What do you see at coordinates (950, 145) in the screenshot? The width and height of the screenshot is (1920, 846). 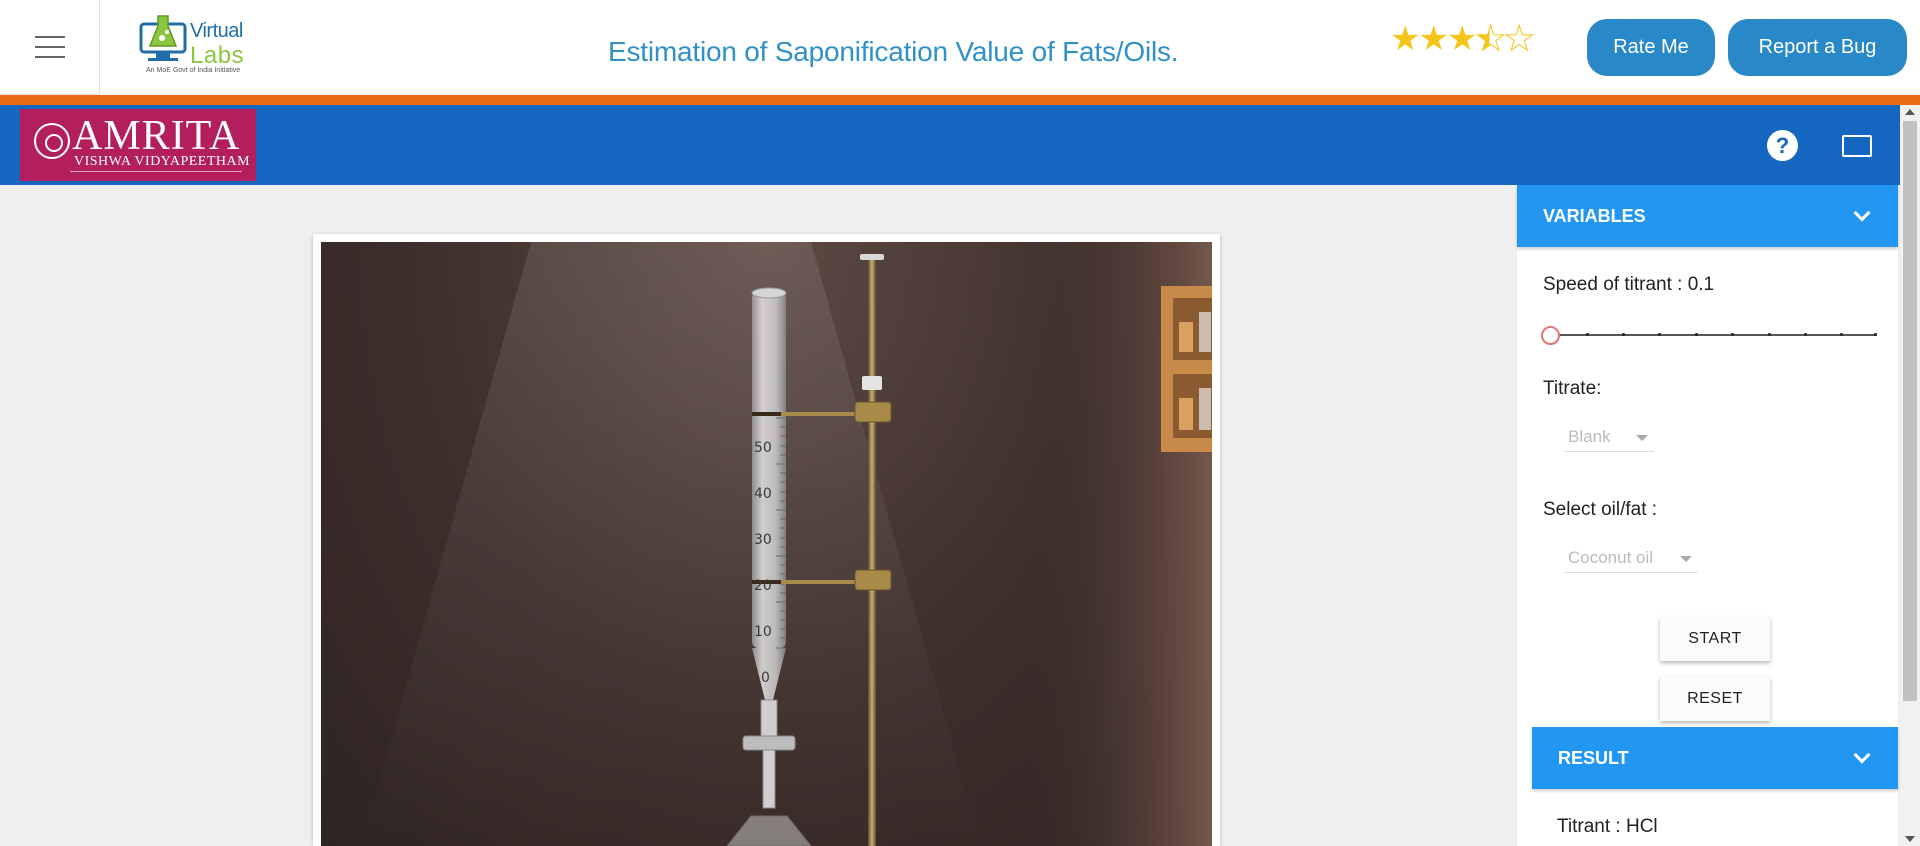 I see `lab-toolbar: AMRITA VISHWA VIDYAPEETHAM ?` at bounding box center [950, 145].